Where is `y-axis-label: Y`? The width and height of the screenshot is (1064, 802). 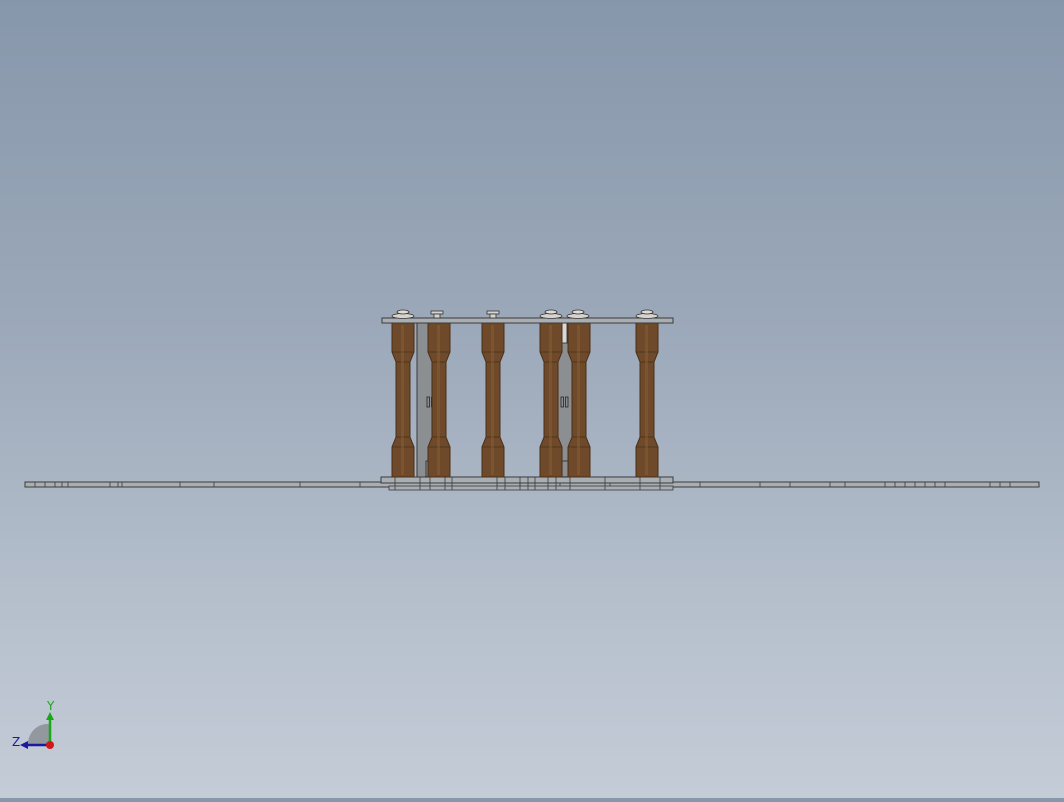 y-axis-label: Y is located at coordinates (51, 706).